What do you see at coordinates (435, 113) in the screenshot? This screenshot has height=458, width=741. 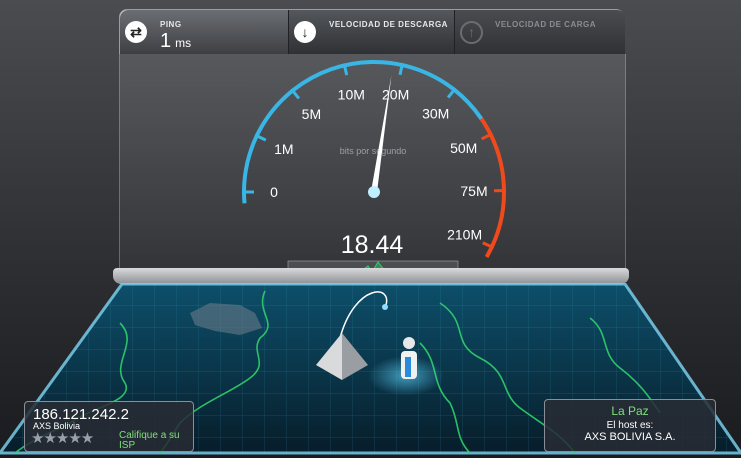 I see `gauge-tick-label: 30M` at bounding box center [435, 113].